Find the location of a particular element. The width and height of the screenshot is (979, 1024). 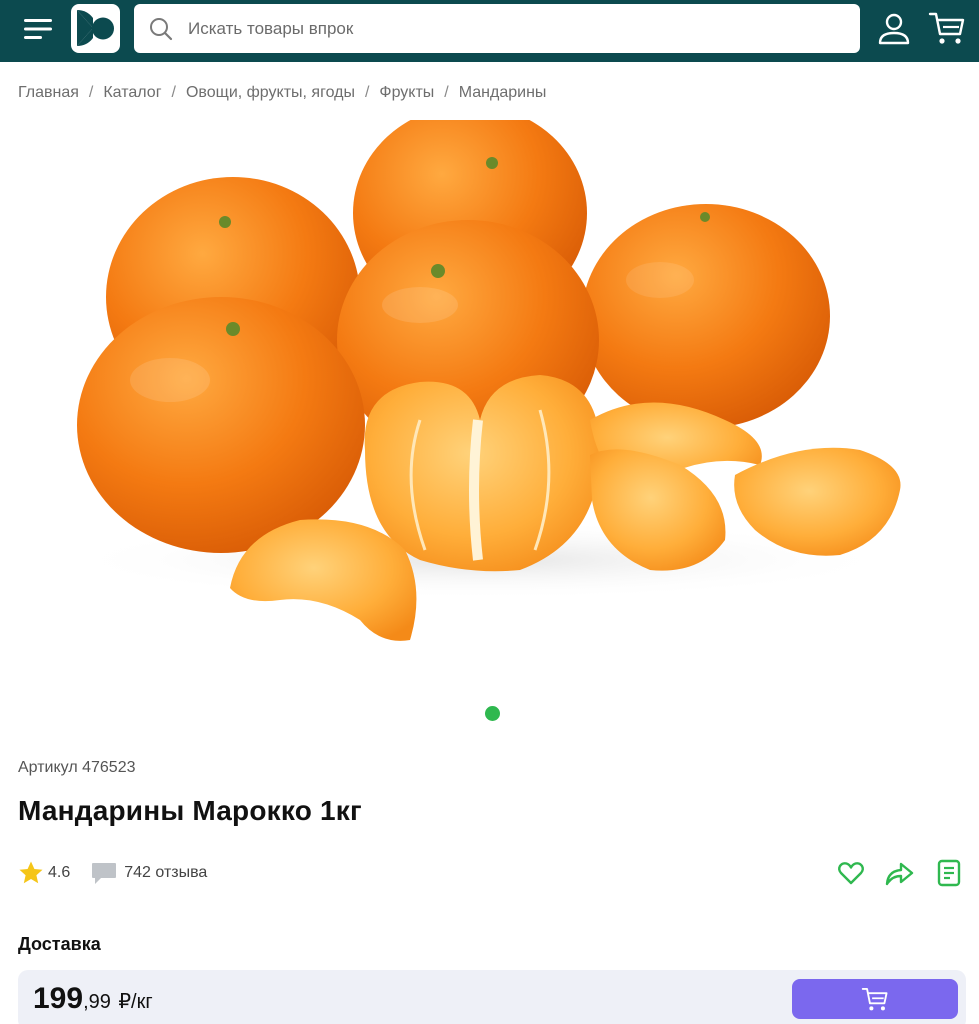

product-meta: 4.6 742 отзыва is located at coordinates (112, 873).